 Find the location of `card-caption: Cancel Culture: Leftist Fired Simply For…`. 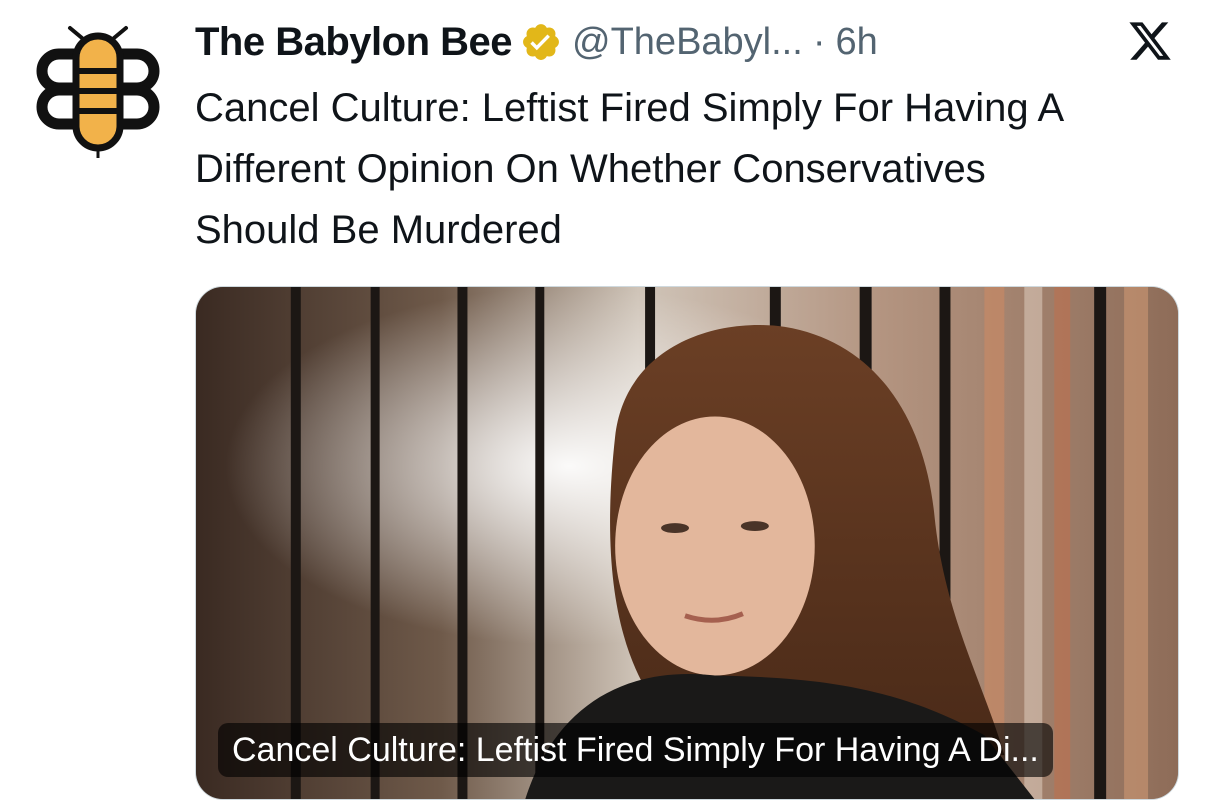

card-caption: Cancel Culture: Leftist Fired Simply For… is located at coordinates (635, 750).